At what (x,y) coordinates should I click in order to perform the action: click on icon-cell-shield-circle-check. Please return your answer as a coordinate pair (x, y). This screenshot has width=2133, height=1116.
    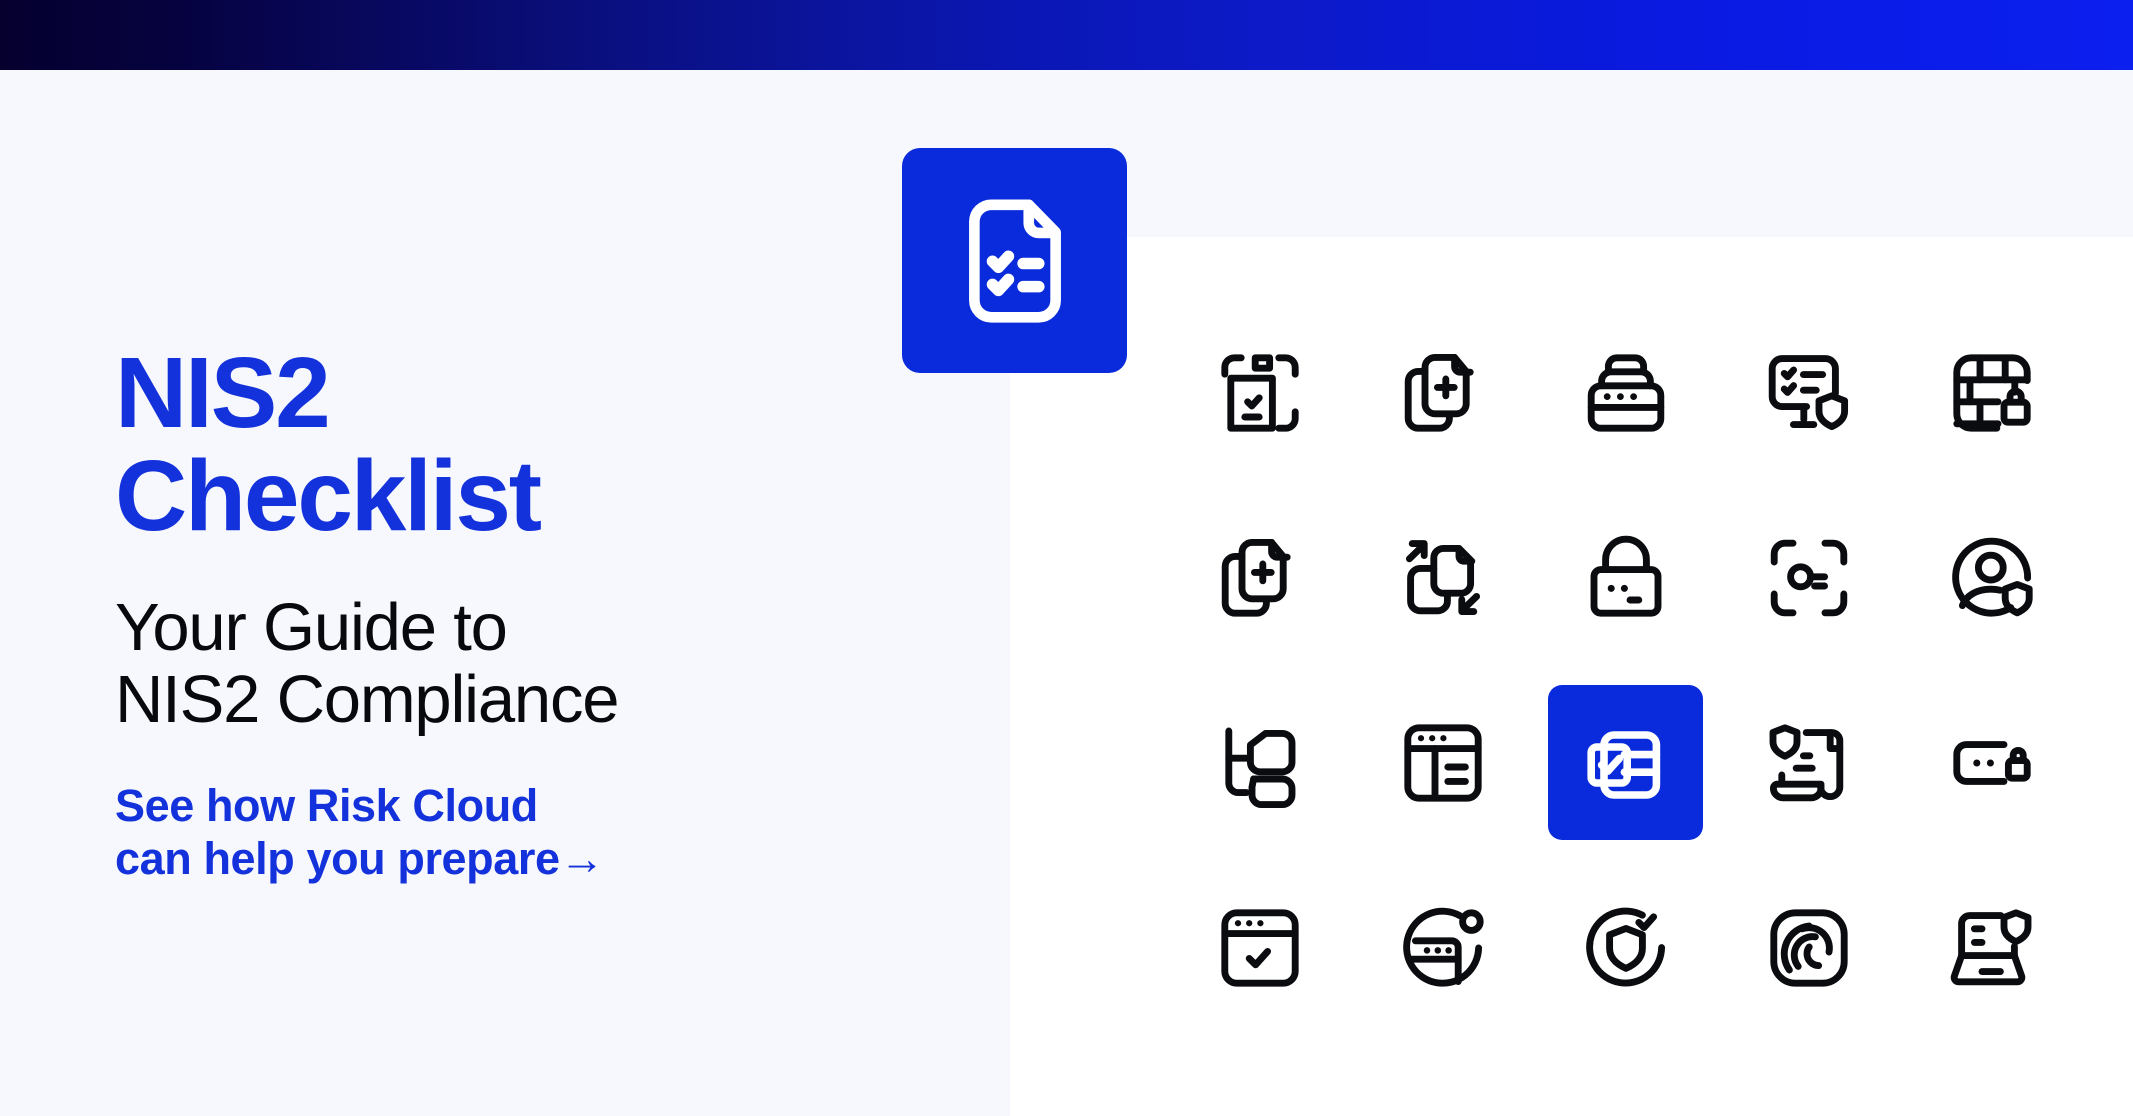
    Looking at the image, I should click on (1625, 947).